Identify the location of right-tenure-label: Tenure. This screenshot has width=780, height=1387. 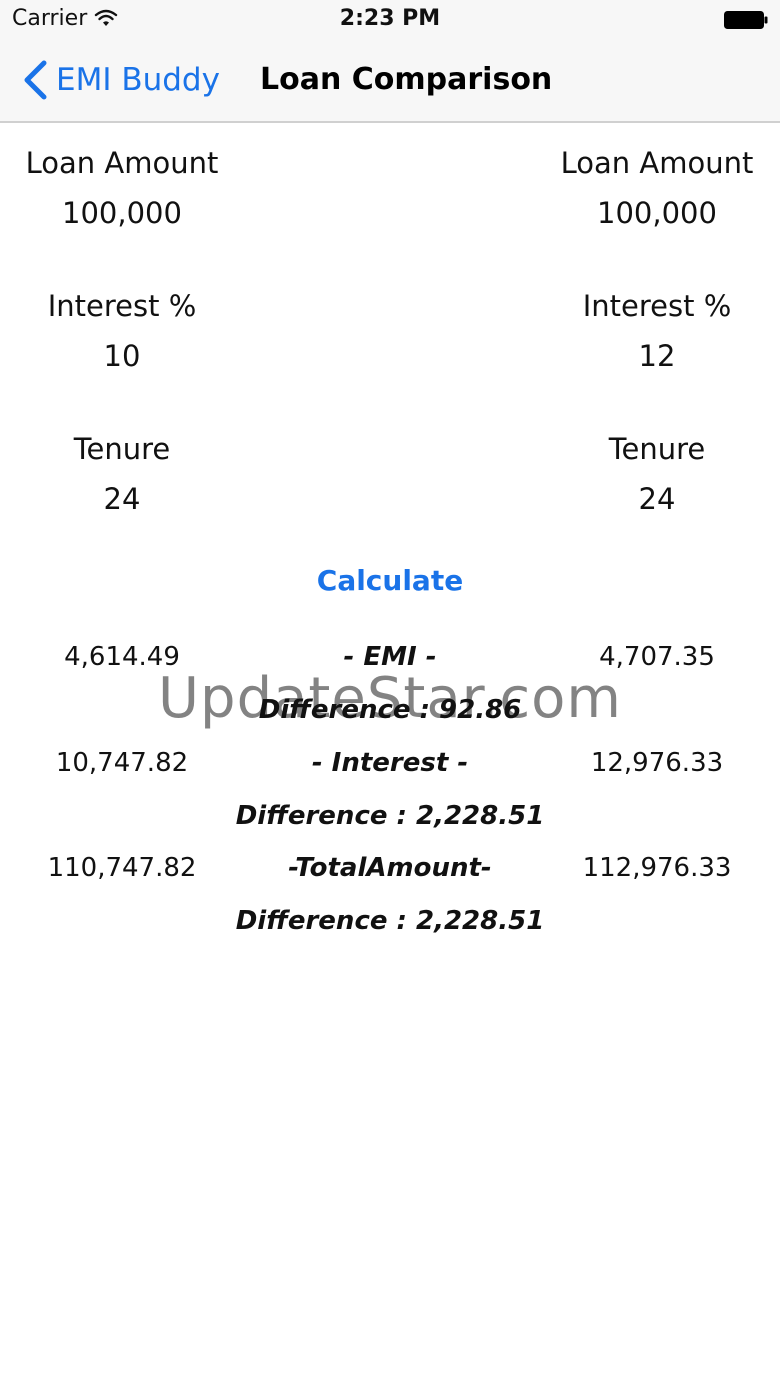
(657, 449).